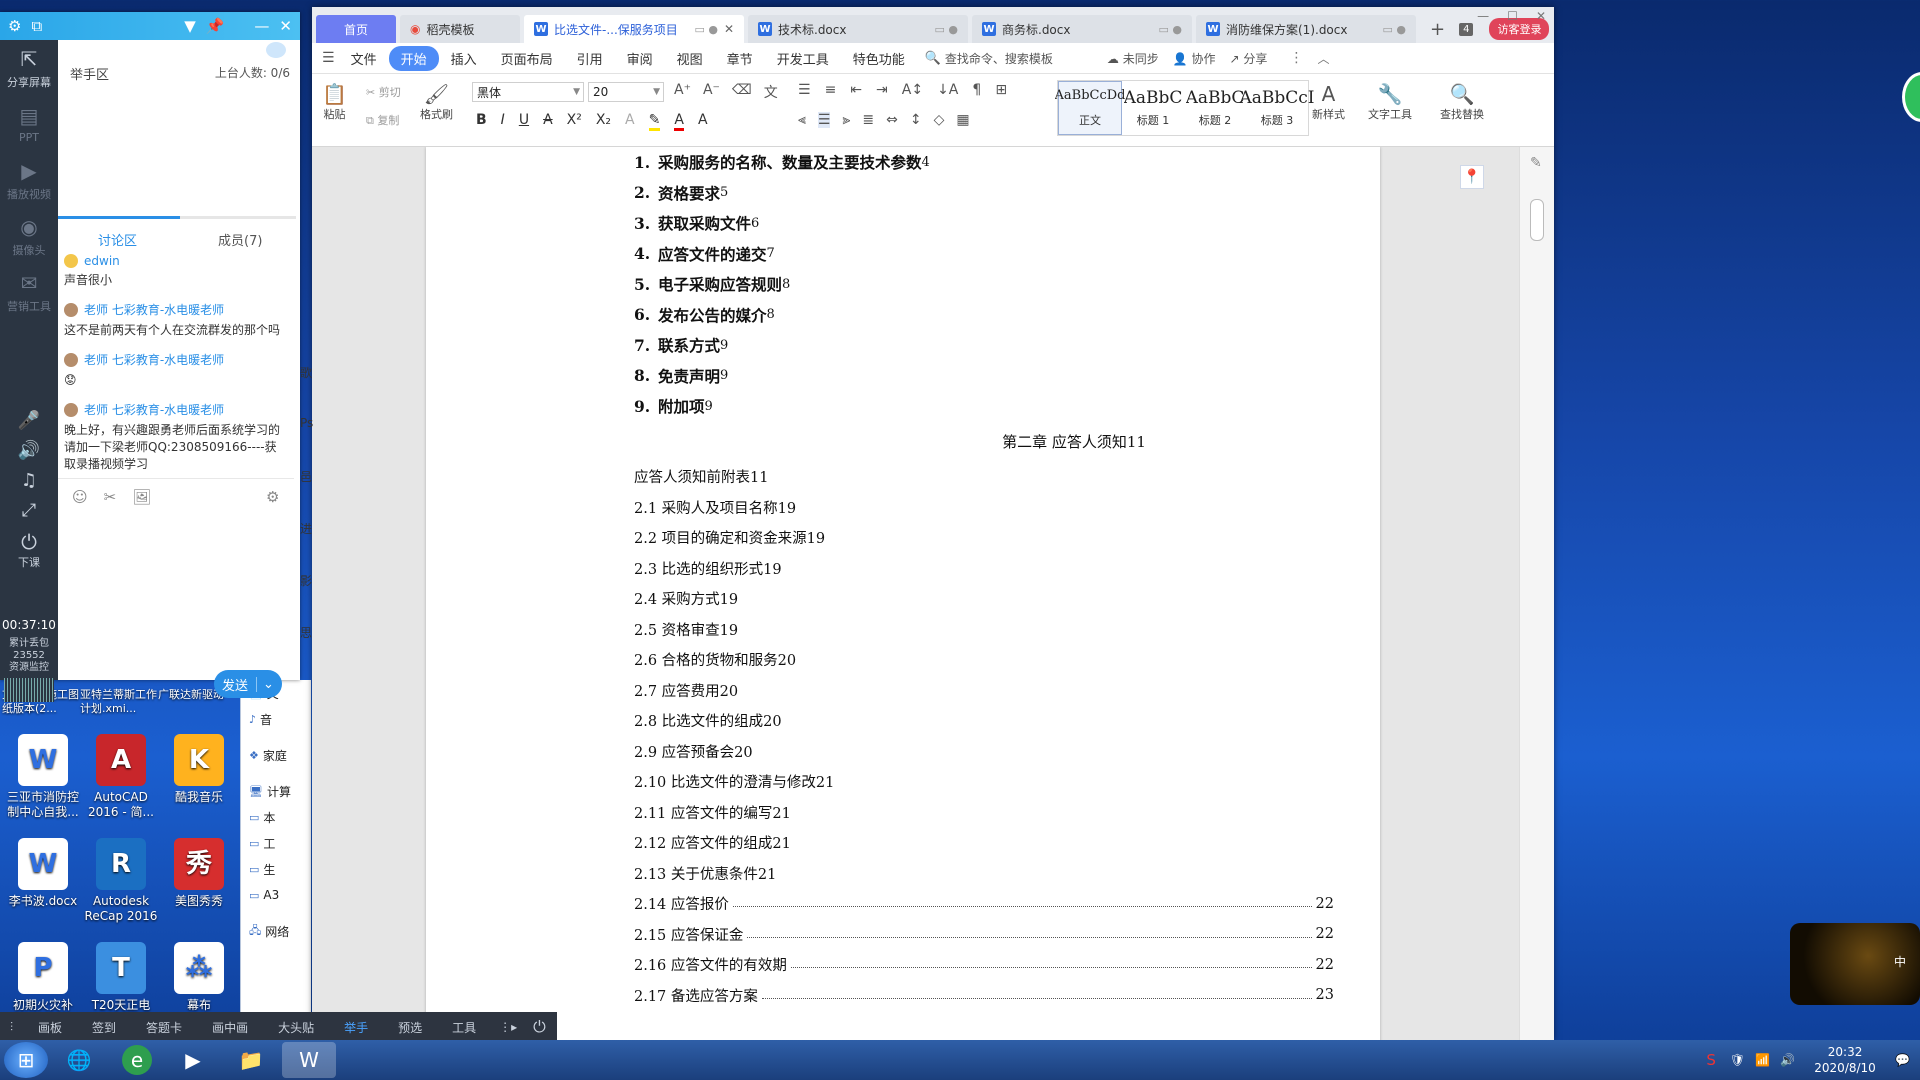  Describe the element at coordinates (984, 538) in the screenshot. I see `toc-entry-level2: 2.2 项目的确定和资金来源19` at that location.